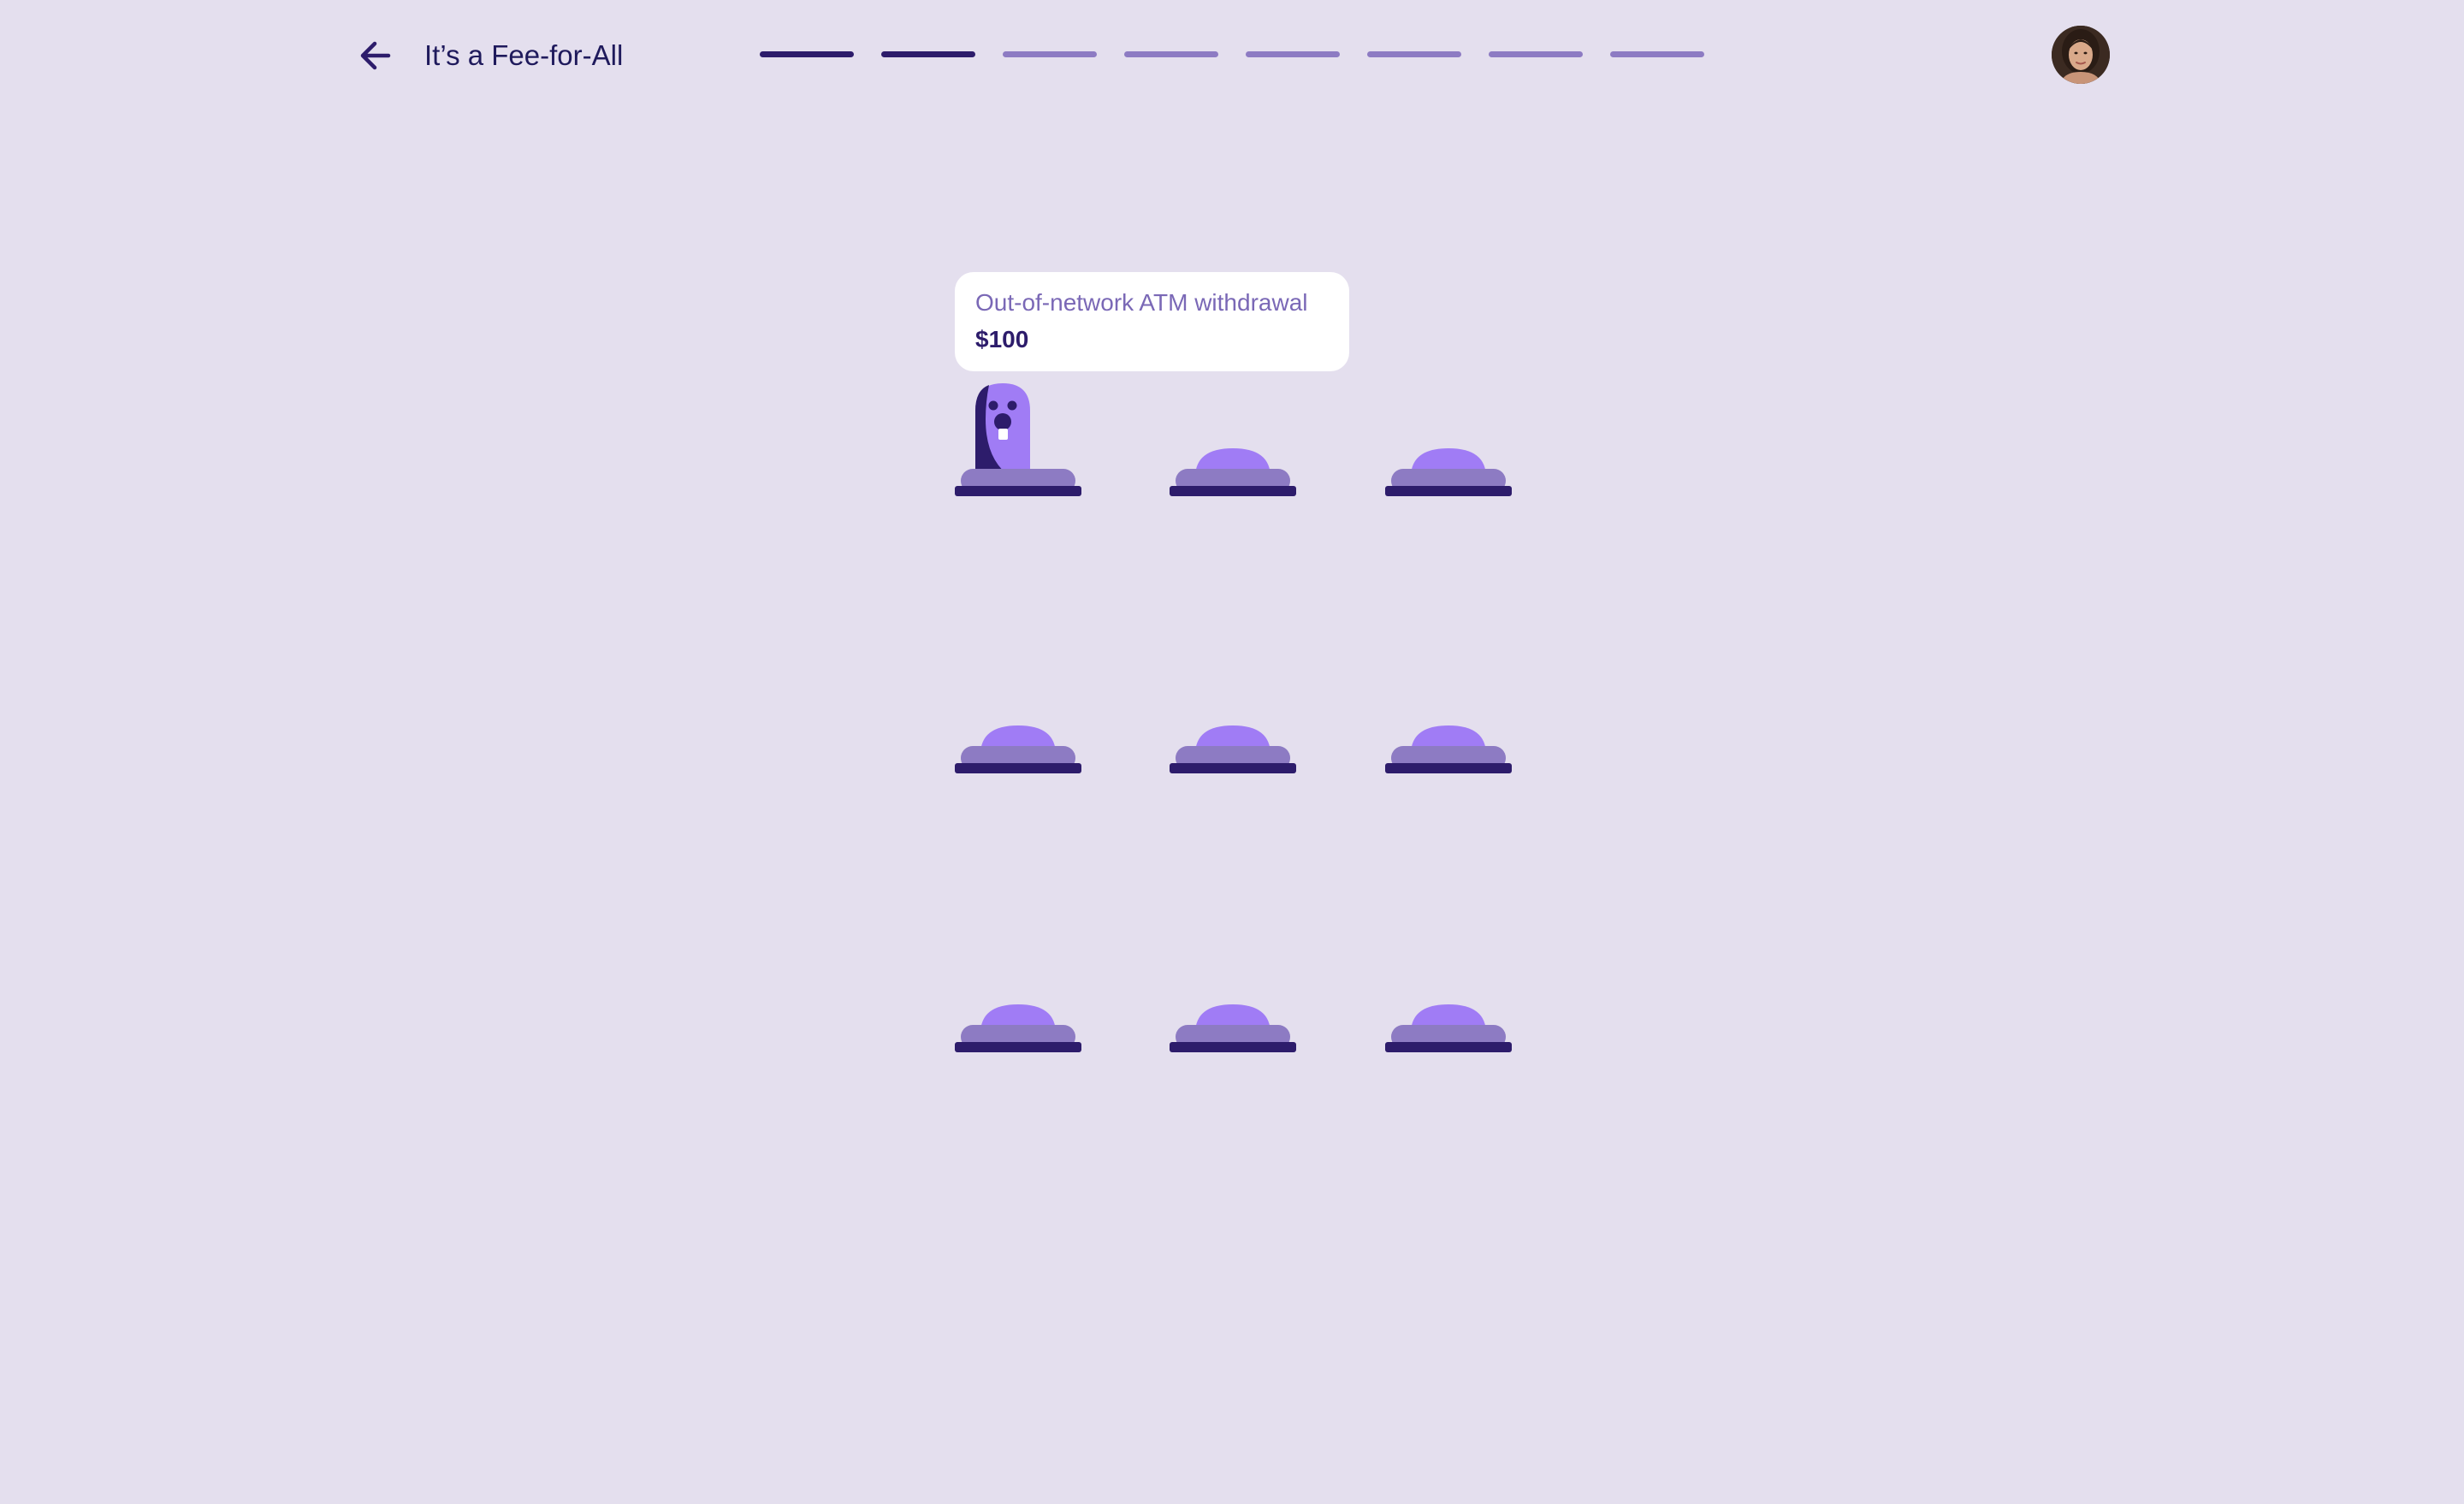 Image resolution: width=2464 pixels, height=1504 pixels. I want to click on avatar-image, so click(2081, 55).